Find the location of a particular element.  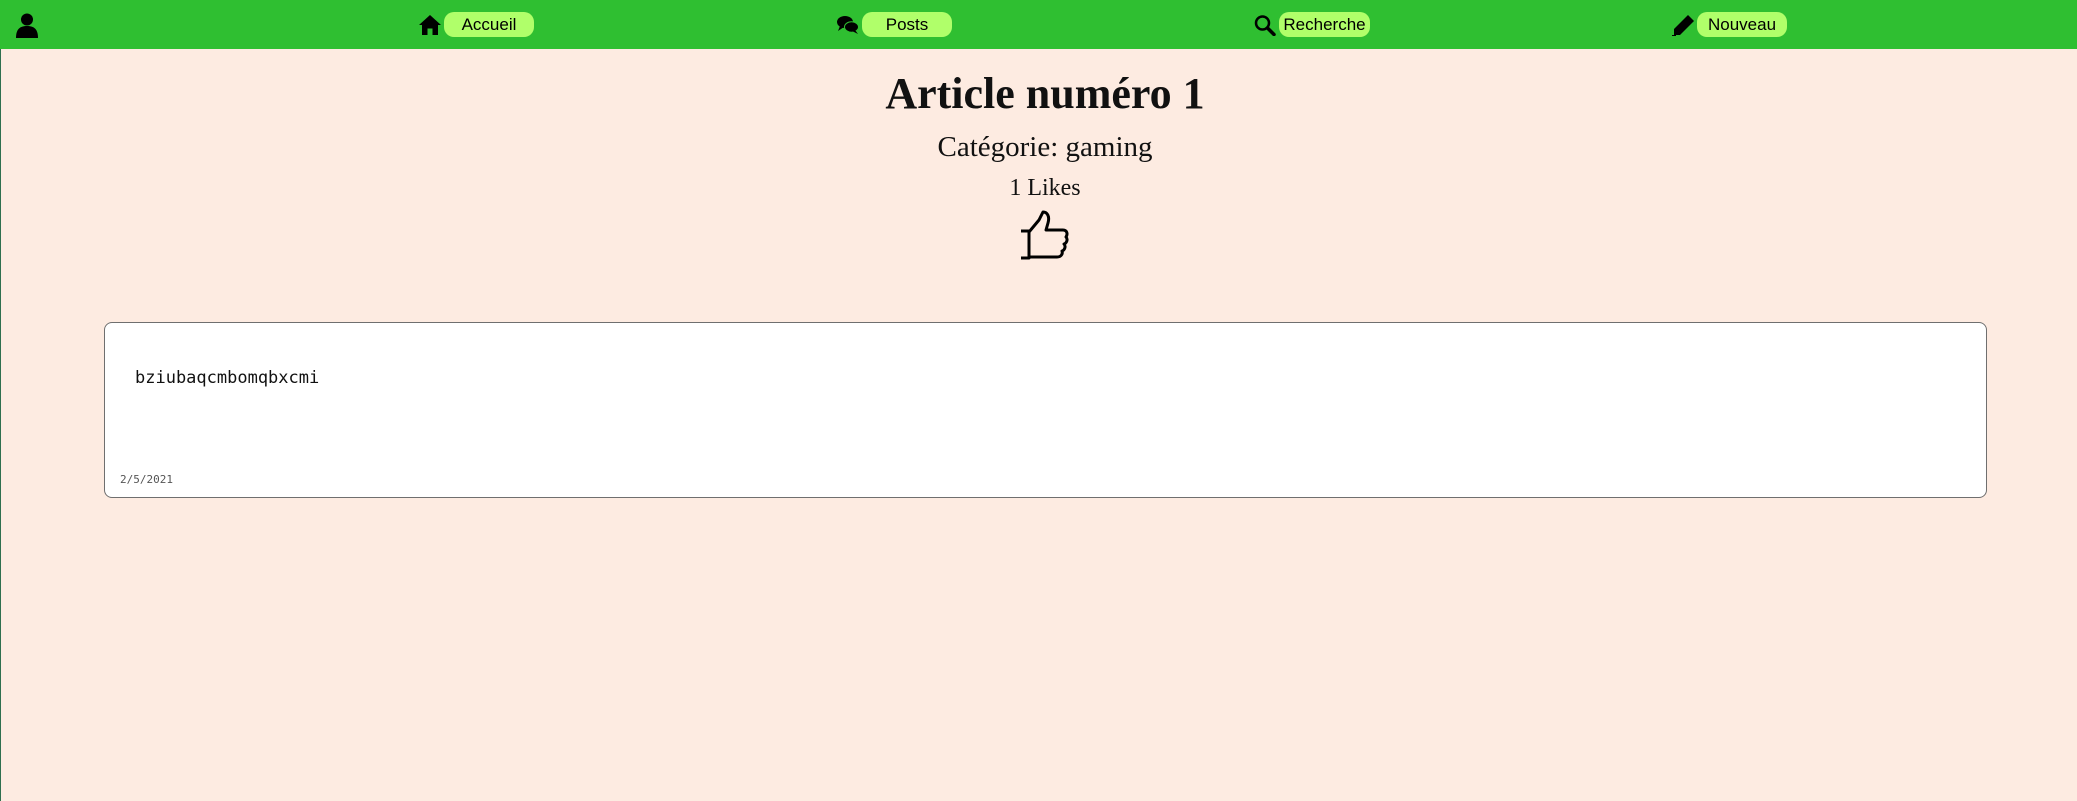

search-icon is located at coordinates (1265, 25).